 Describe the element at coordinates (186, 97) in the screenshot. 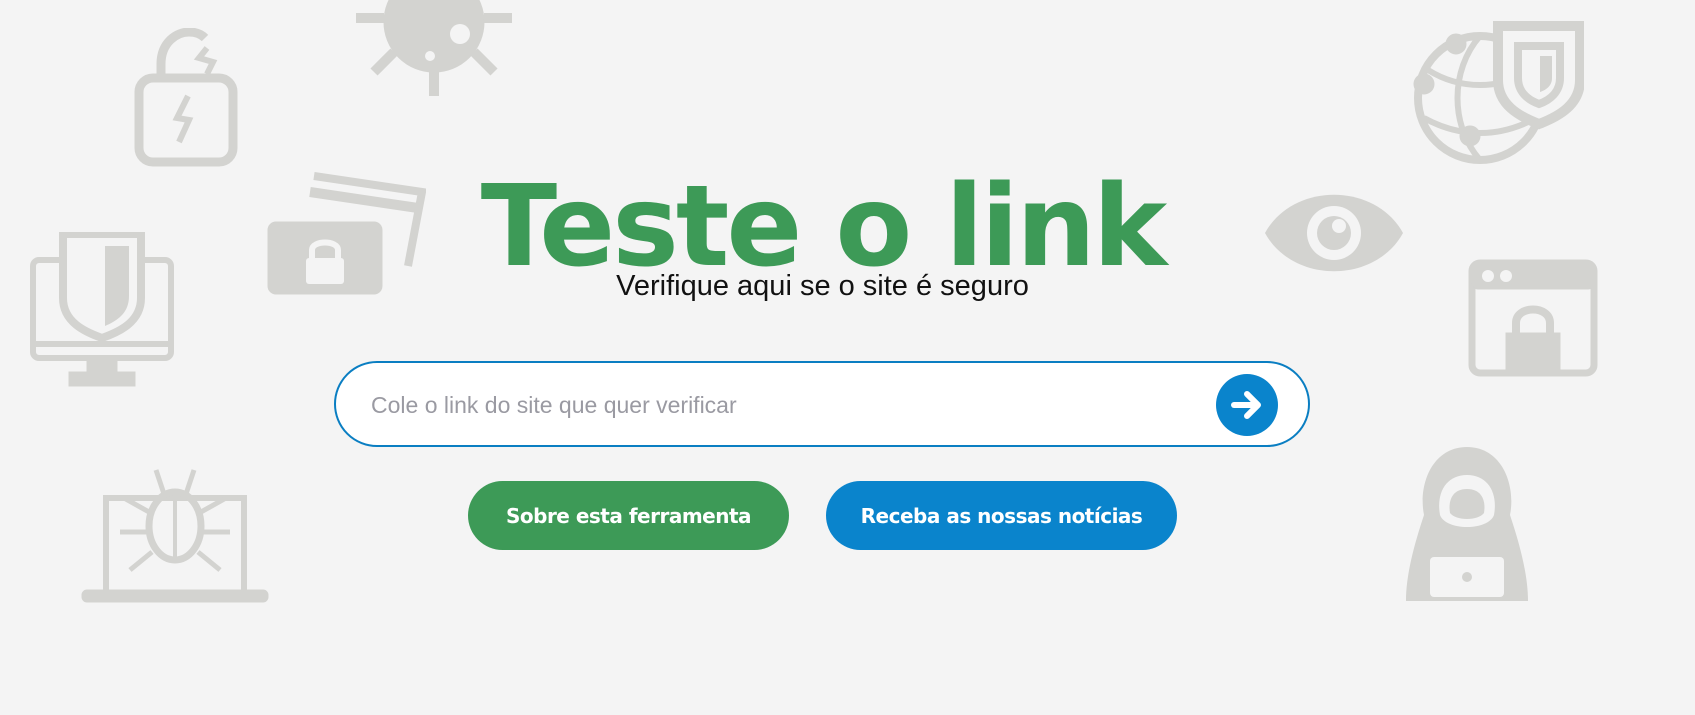

I see `broken-padlock-icon` at that location.